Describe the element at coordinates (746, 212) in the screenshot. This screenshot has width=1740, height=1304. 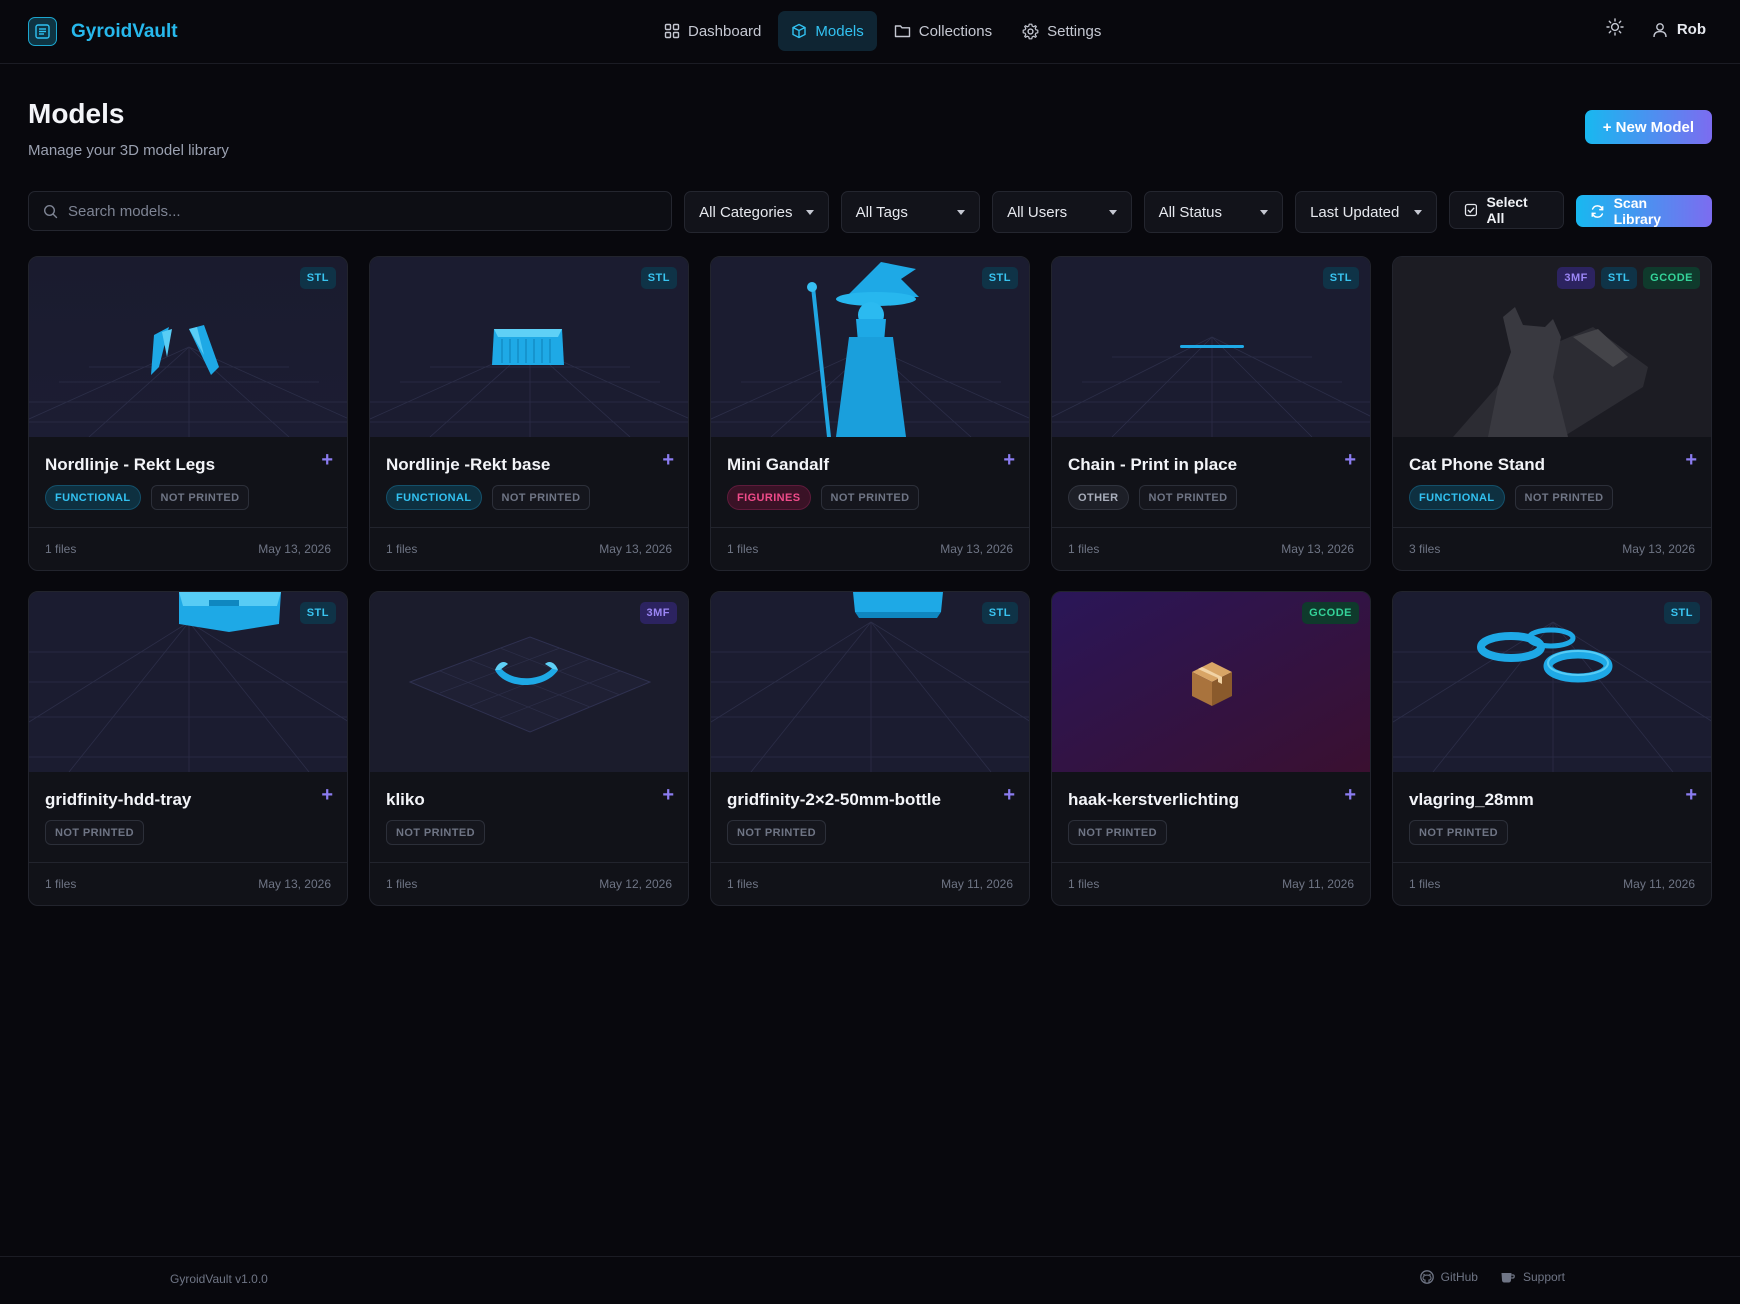
I see `category-filter-value: All Categories` at that location.